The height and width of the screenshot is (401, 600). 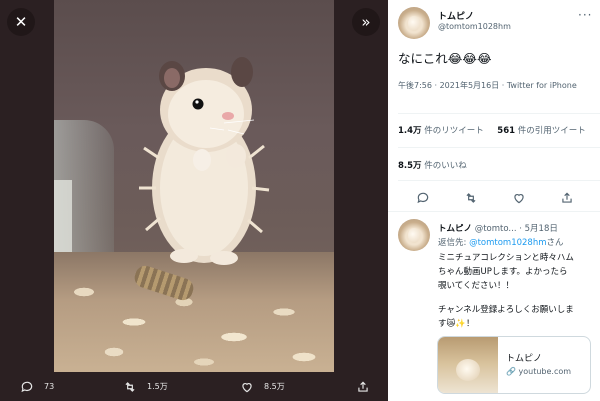 I want to click on reply-to-handle: @tomtom1028hm, so click(x=507, y=243).